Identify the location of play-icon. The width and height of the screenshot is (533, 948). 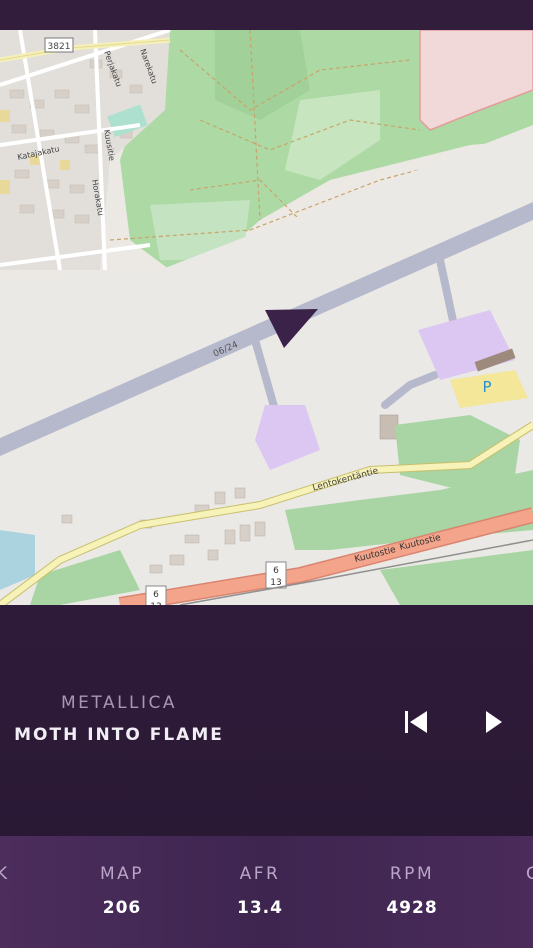
(494, 722).